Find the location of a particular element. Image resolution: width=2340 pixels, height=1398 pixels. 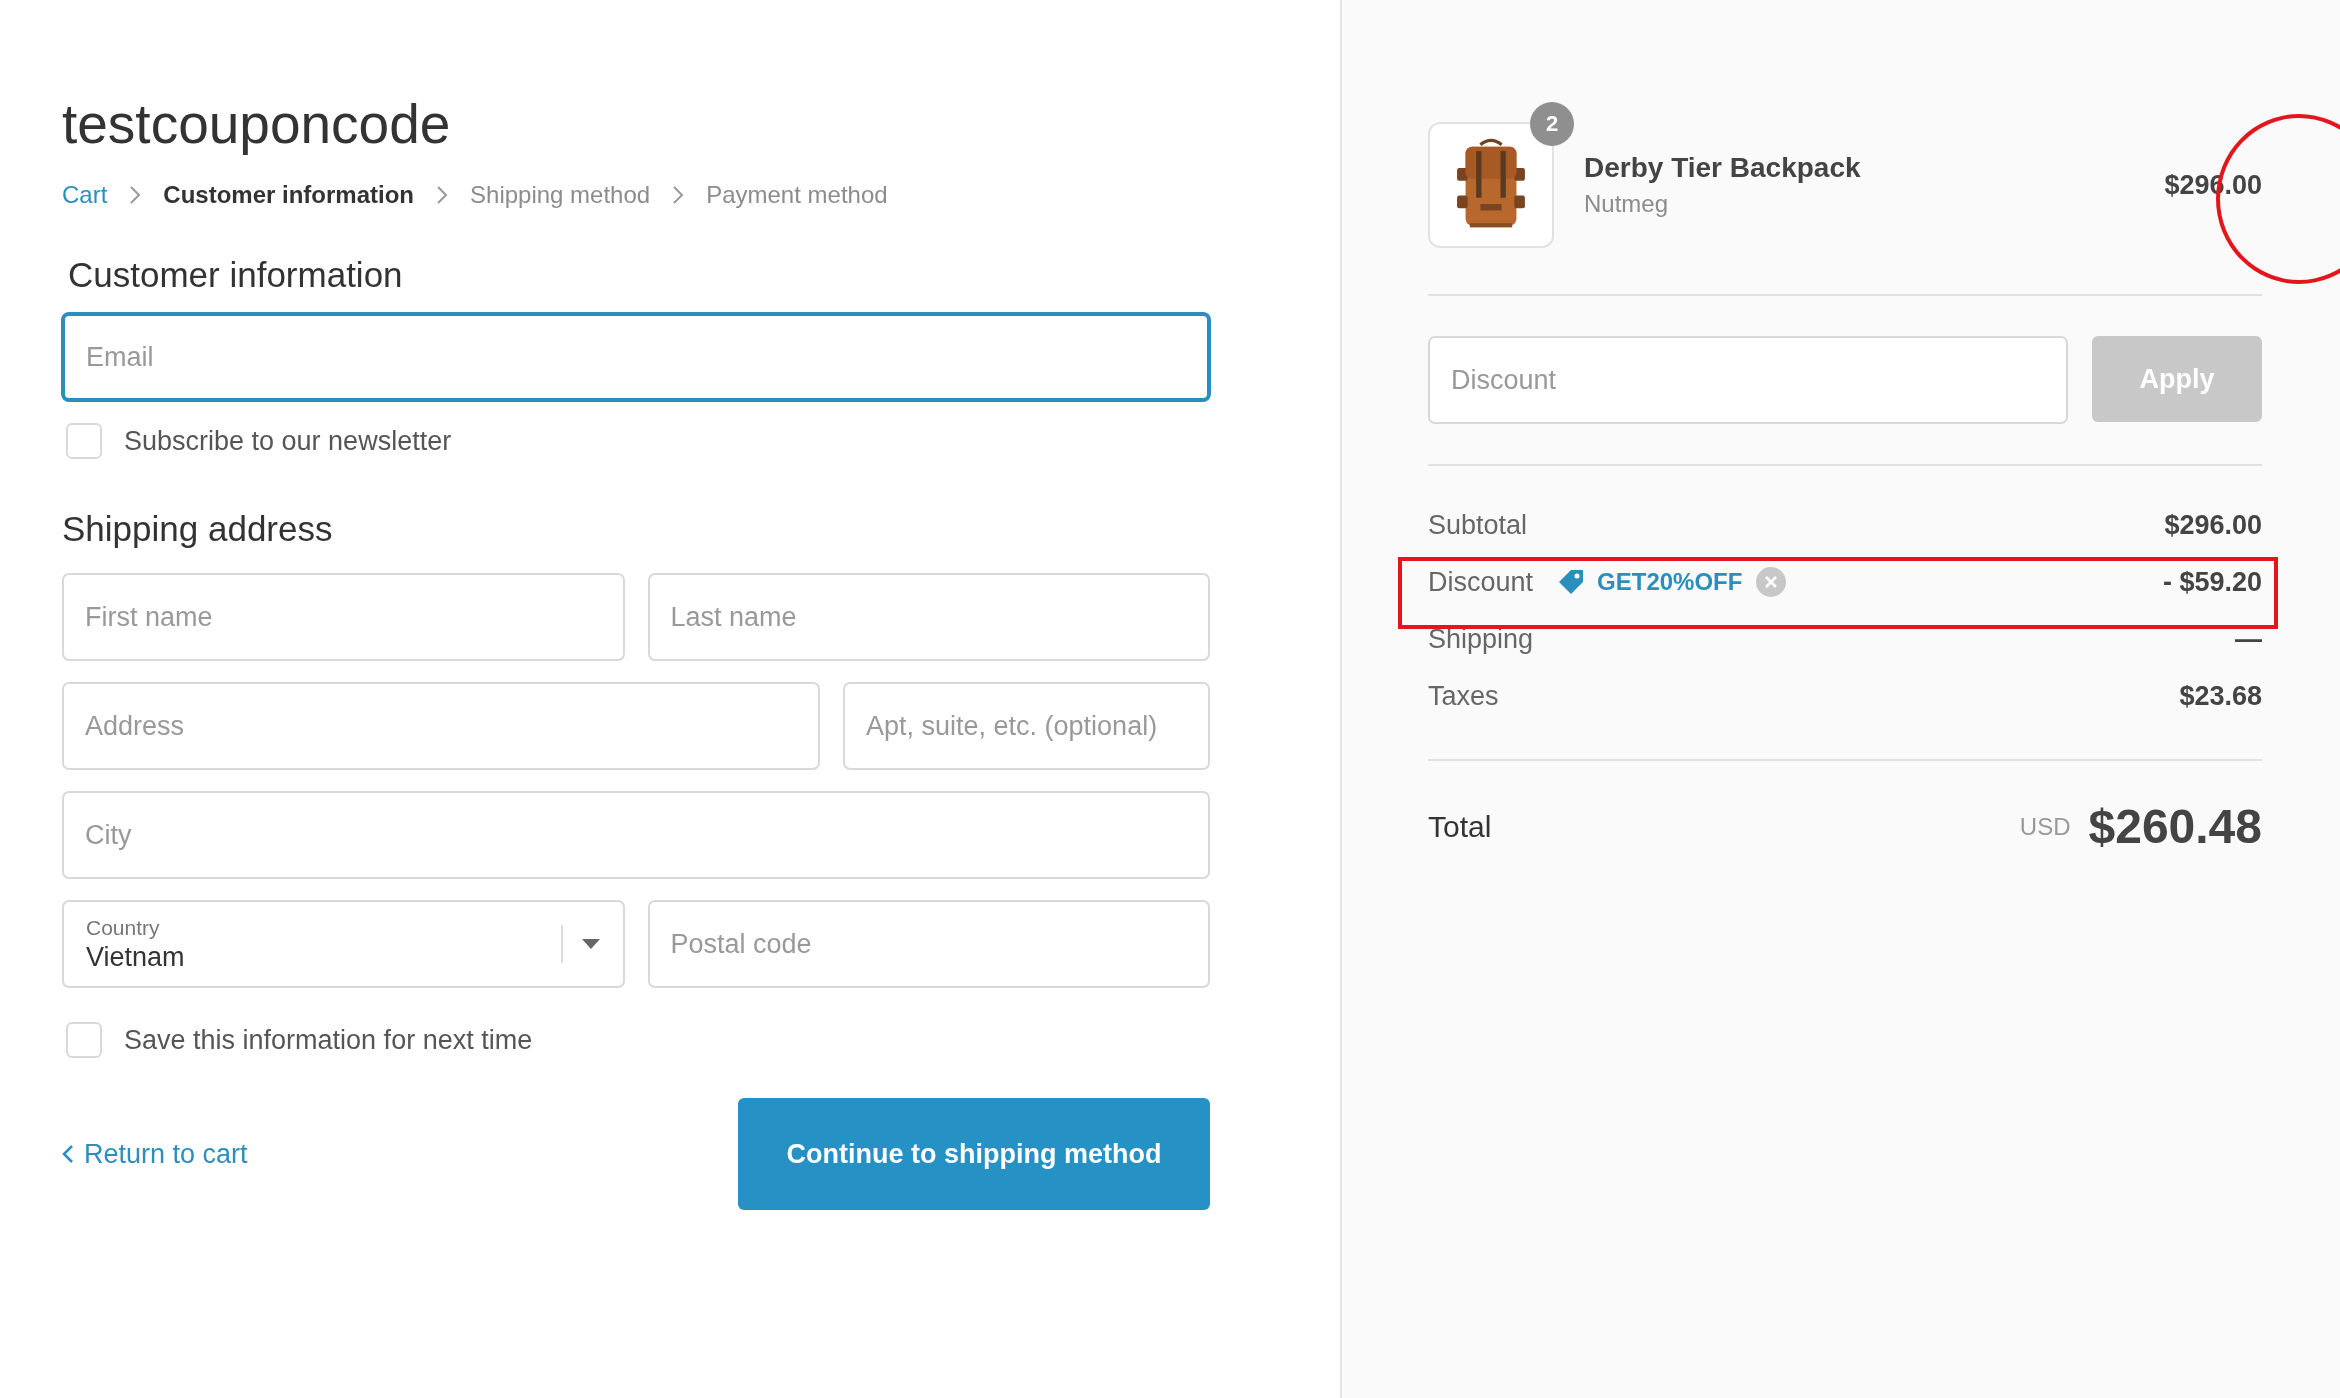

total-label: Total is located at coordinates (1460, 826).